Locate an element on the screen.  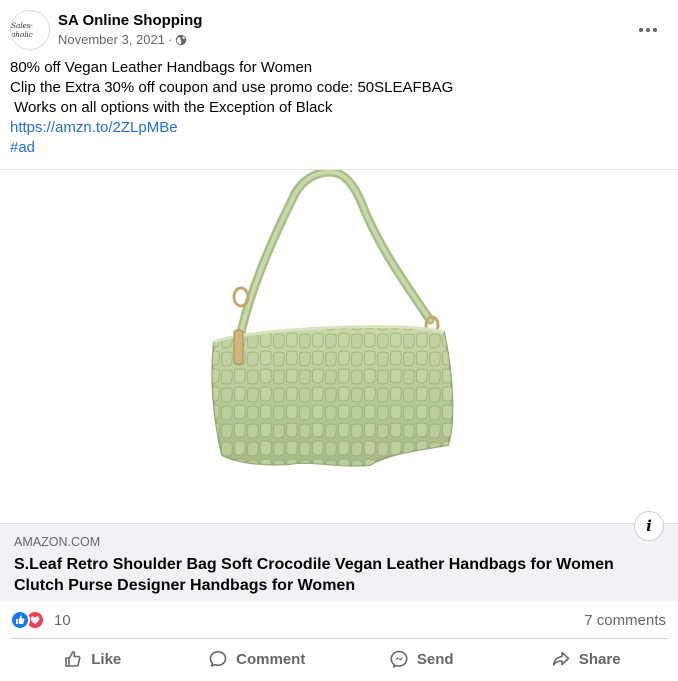
avatar-logo-text: Sales-aholic is located at coordinates (22, 30).